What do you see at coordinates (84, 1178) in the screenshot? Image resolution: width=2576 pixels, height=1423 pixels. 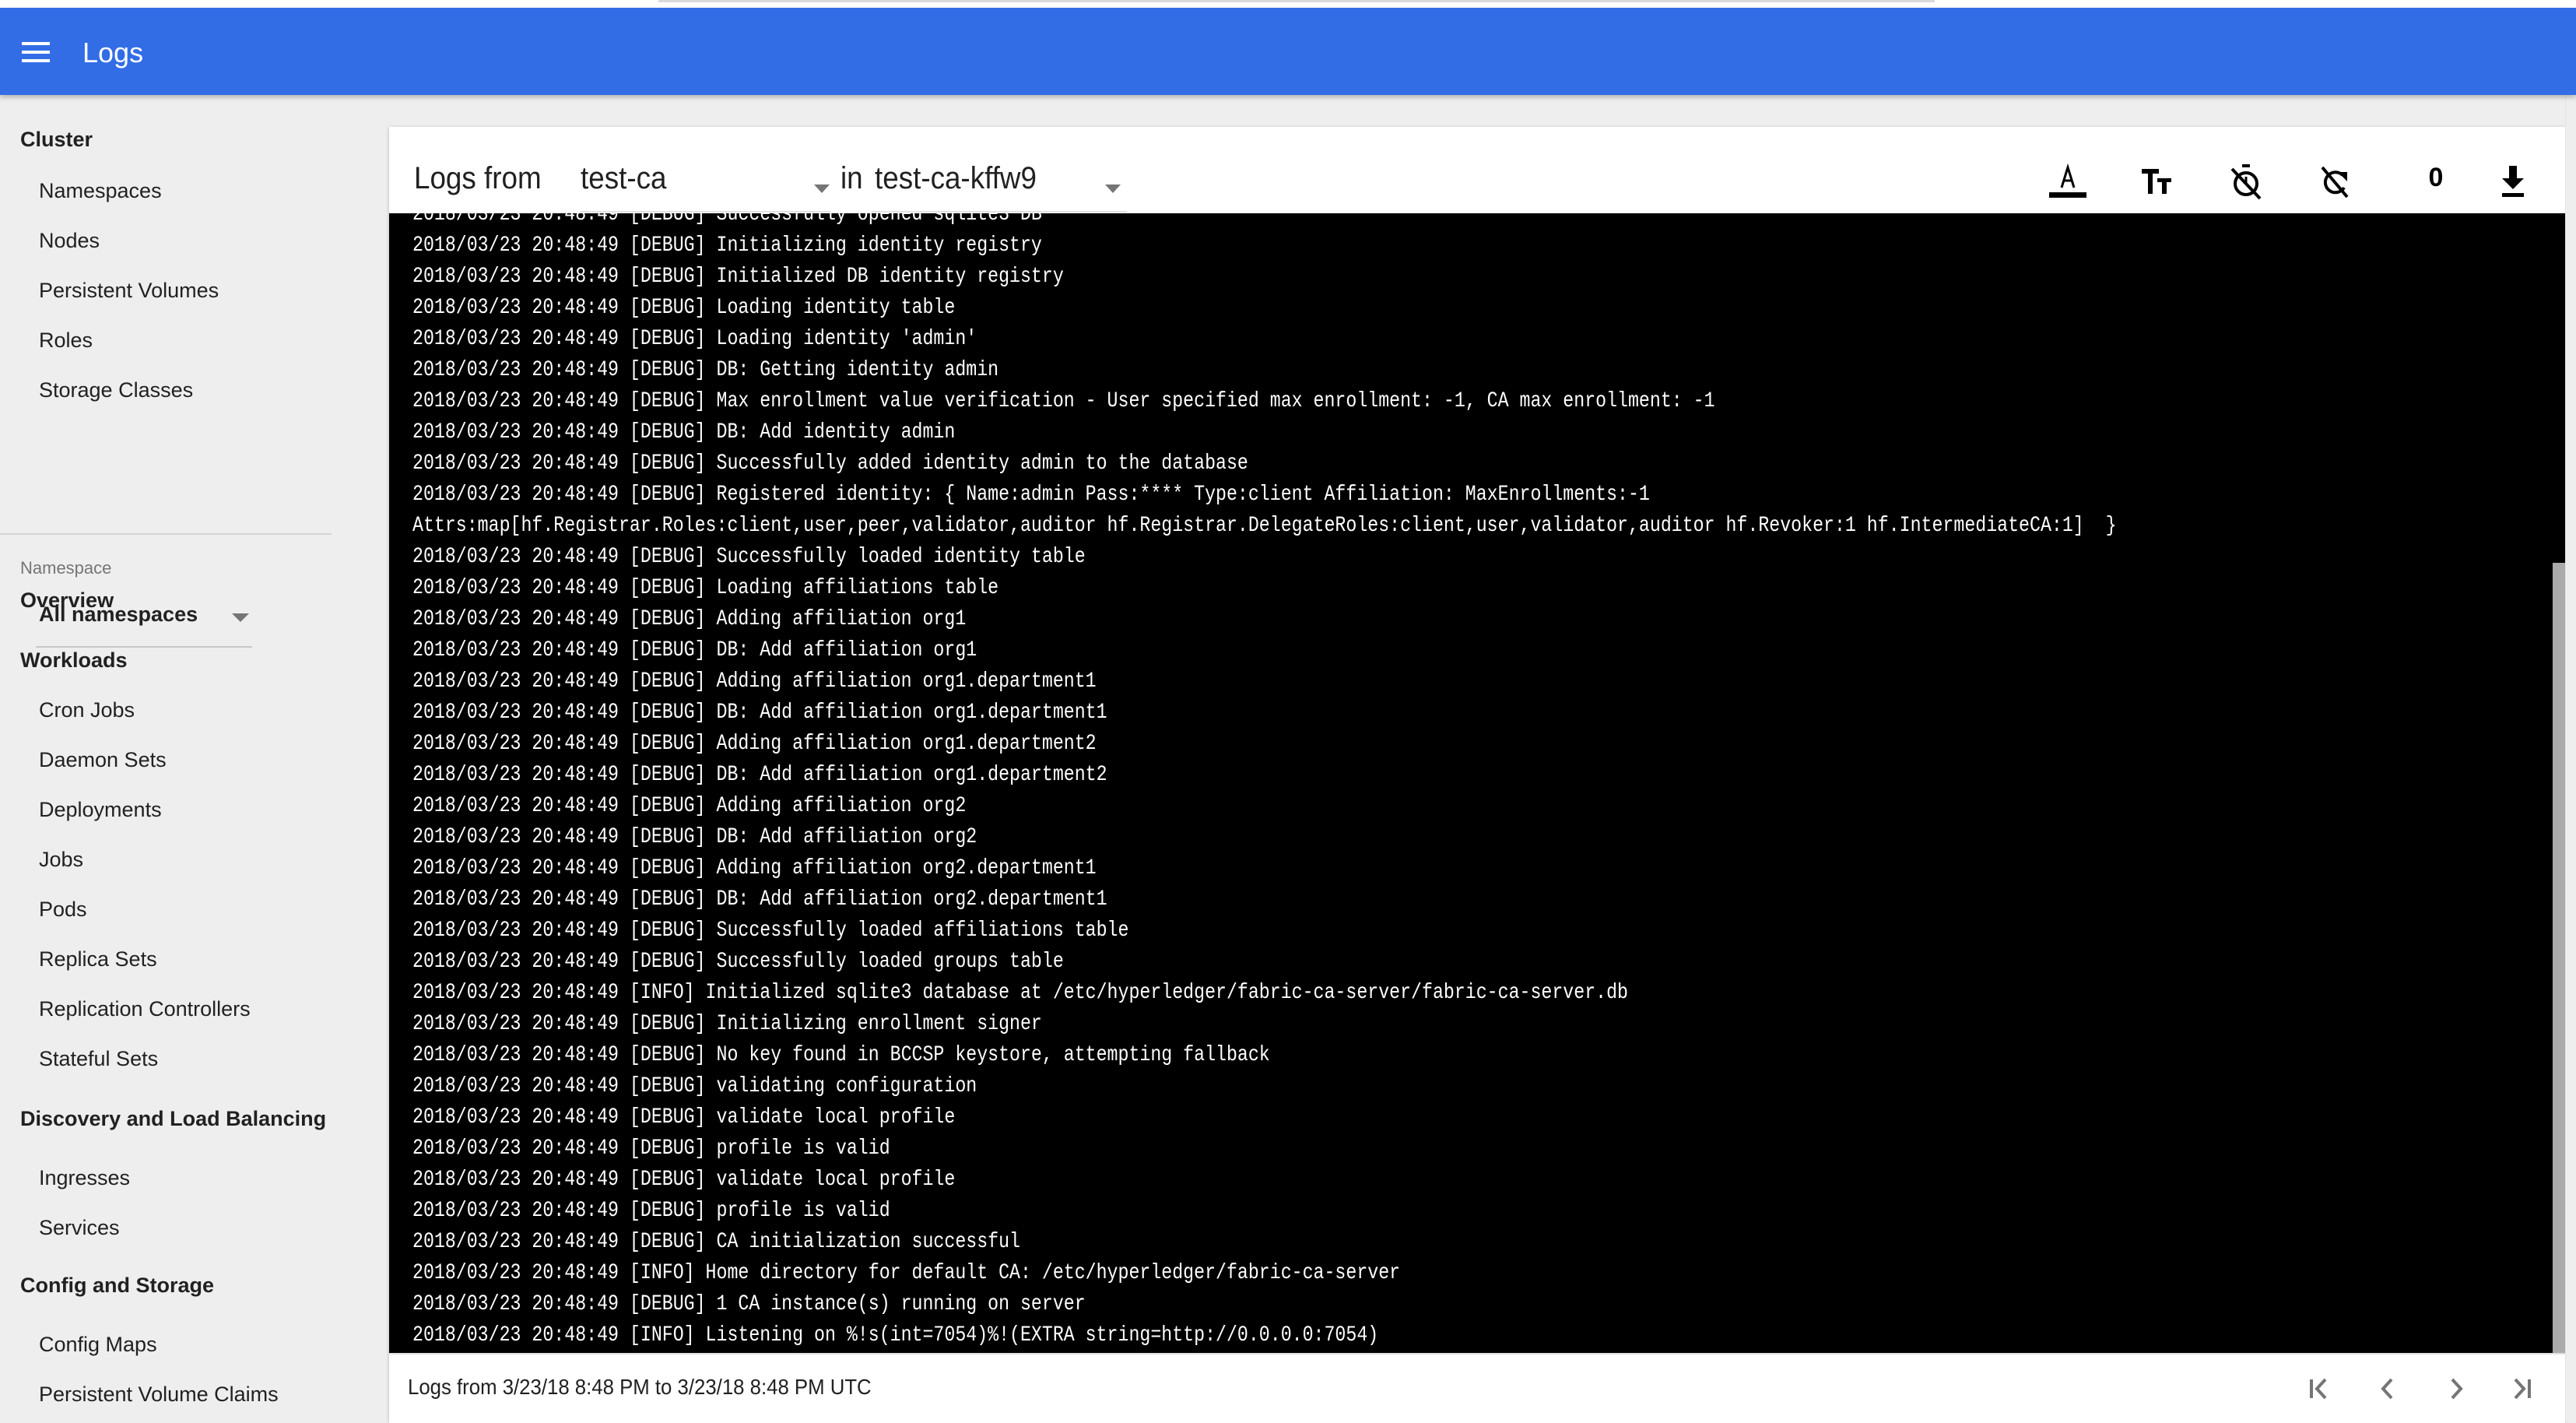 I see `sidebar-item-ingresses: Ingresses` at bounding box center [84, 1178].